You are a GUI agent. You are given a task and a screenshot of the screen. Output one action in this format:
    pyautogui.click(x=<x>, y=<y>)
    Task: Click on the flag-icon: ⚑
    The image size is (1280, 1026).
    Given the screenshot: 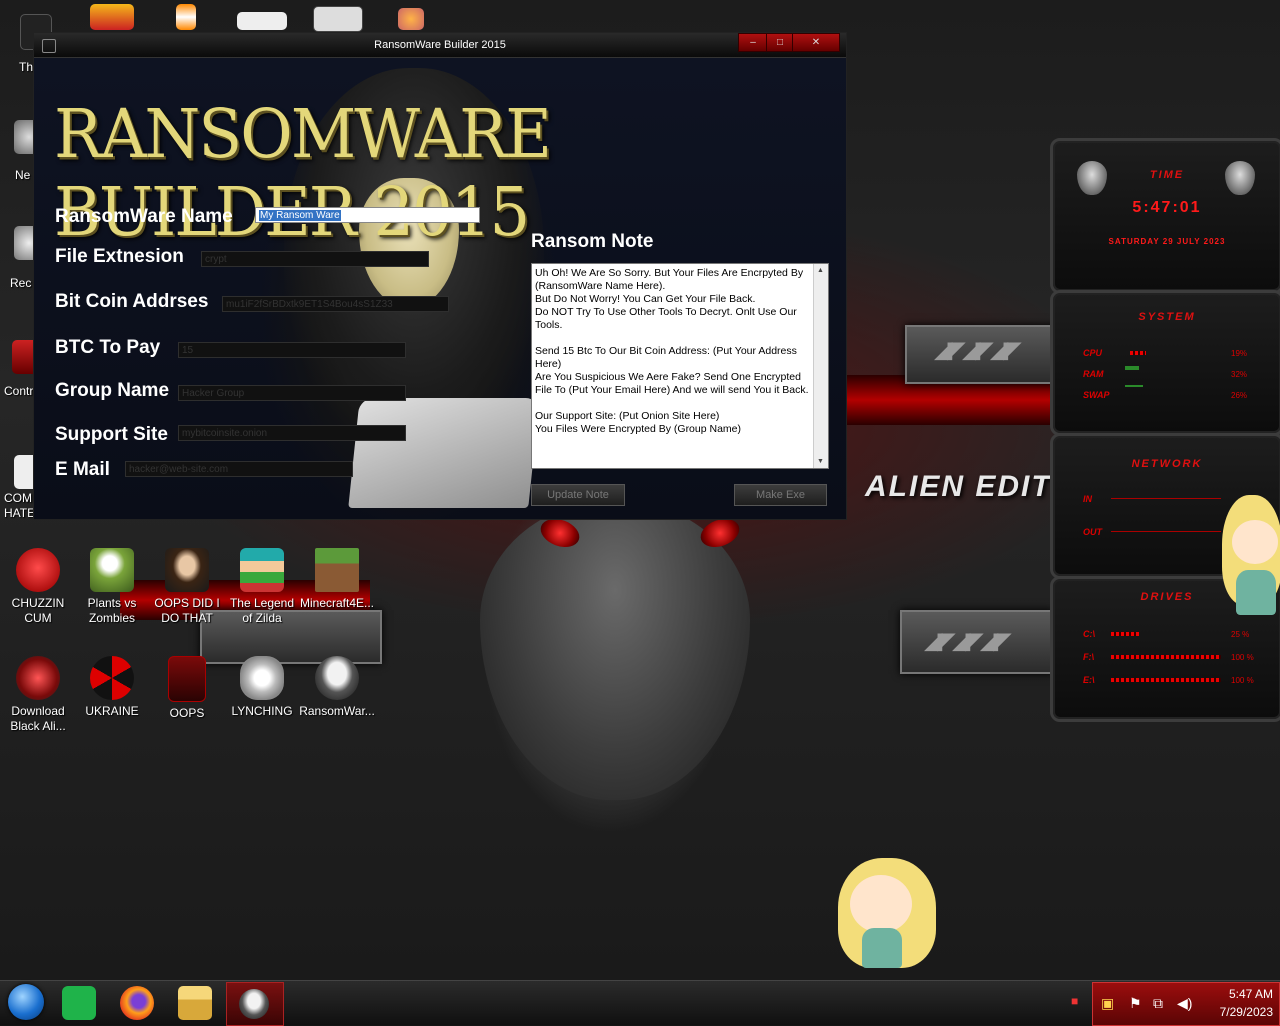 What is the action you would take?
    pyautogui.click(x=1135, y=1003)
    